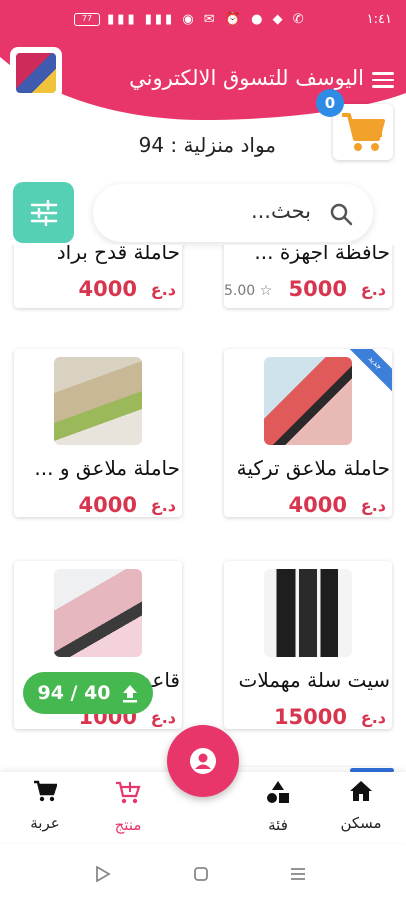 The height and width of the screenshot is (900, 406). I want to click on status-time: ١:٤١, so click(379, 19).